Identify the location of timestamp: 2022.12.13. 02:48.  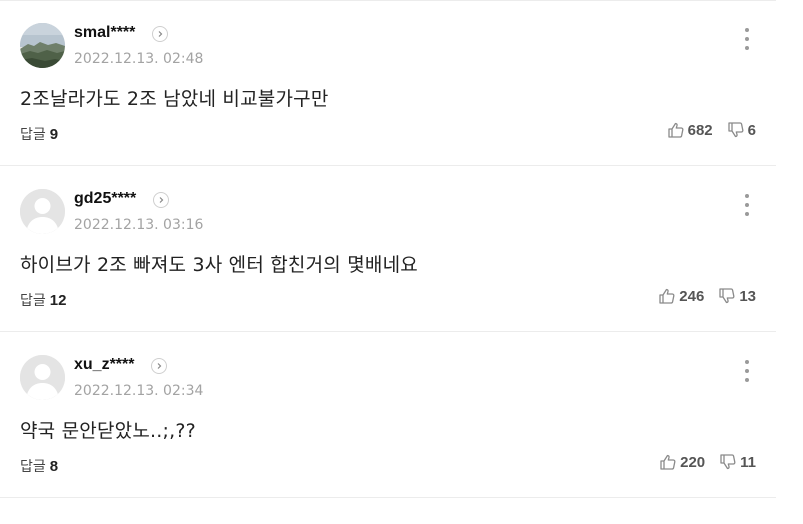
(139, 59).